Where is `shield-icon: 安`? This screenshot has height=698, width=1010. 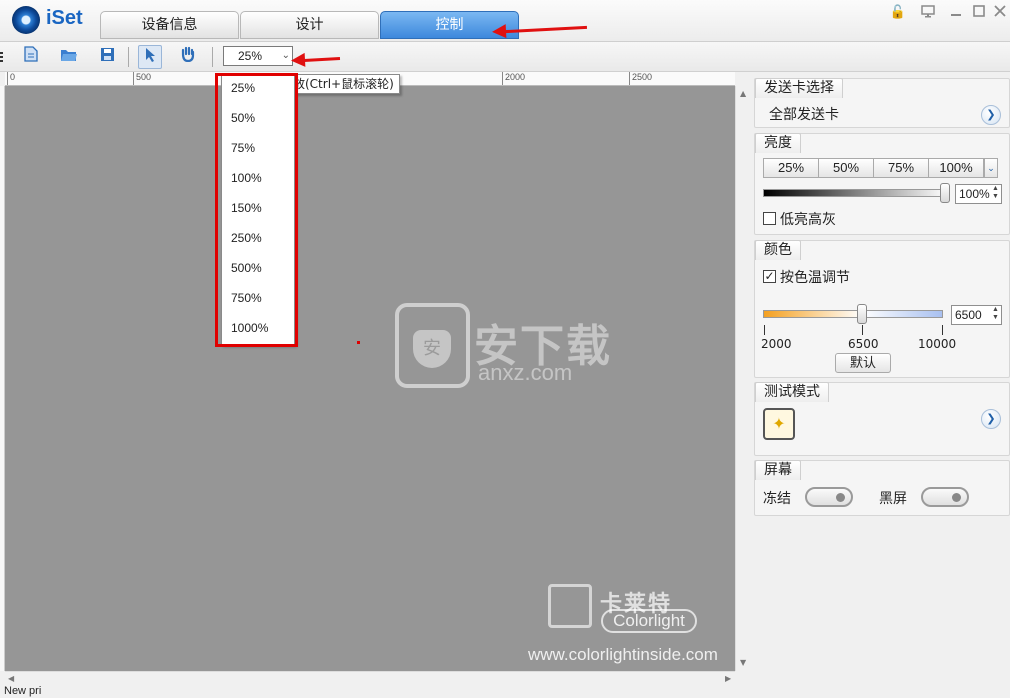 shield-icon: 安 is located at coordinates (432, 349).